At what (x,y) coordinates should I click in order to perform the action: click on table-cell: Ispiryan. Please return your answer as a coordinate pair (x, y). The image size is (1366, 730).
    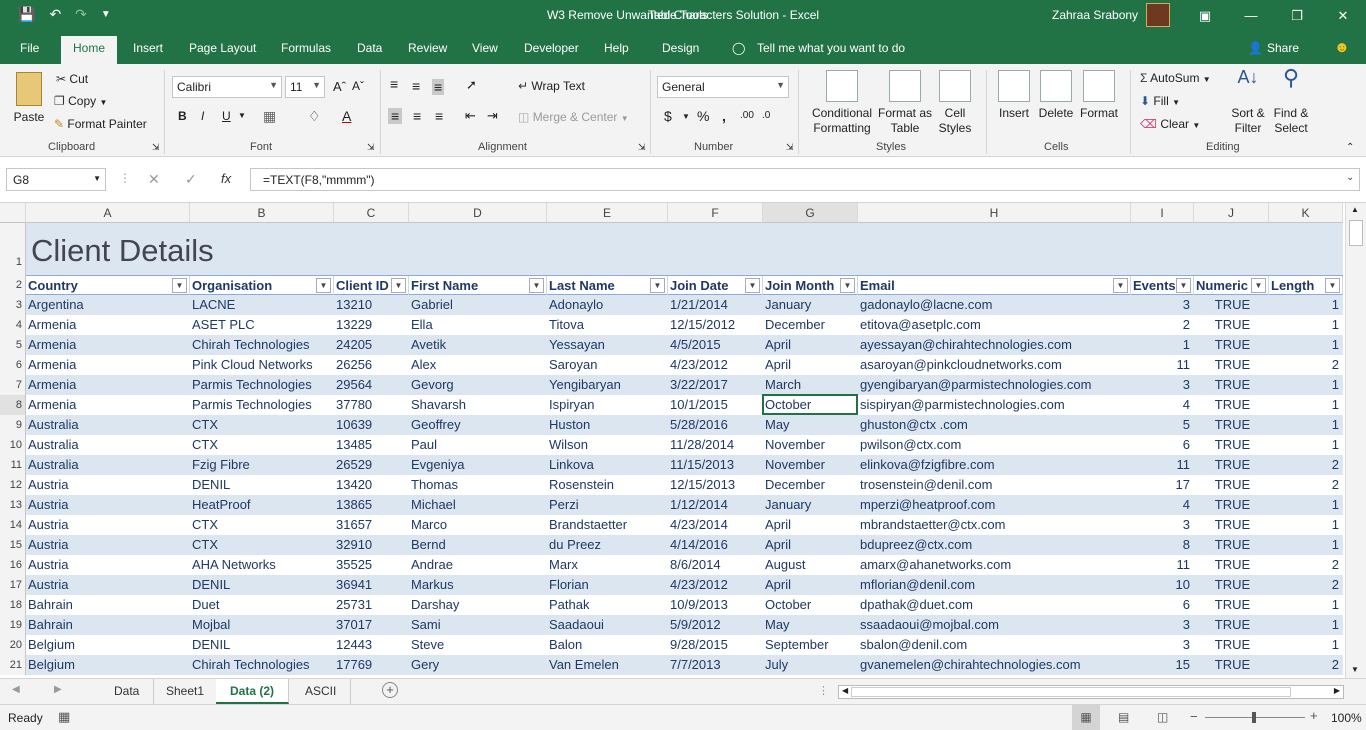
    Looking at the image, I should click on (607, 405).